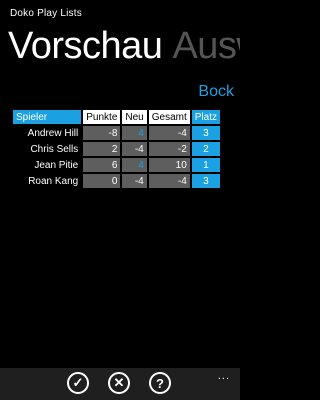 Image resolution: width=320 pixels, height=400 pixels. Describe the element at coordinates (102, 149) in the screenshot. I see `punkte-cell: 2` at that location.